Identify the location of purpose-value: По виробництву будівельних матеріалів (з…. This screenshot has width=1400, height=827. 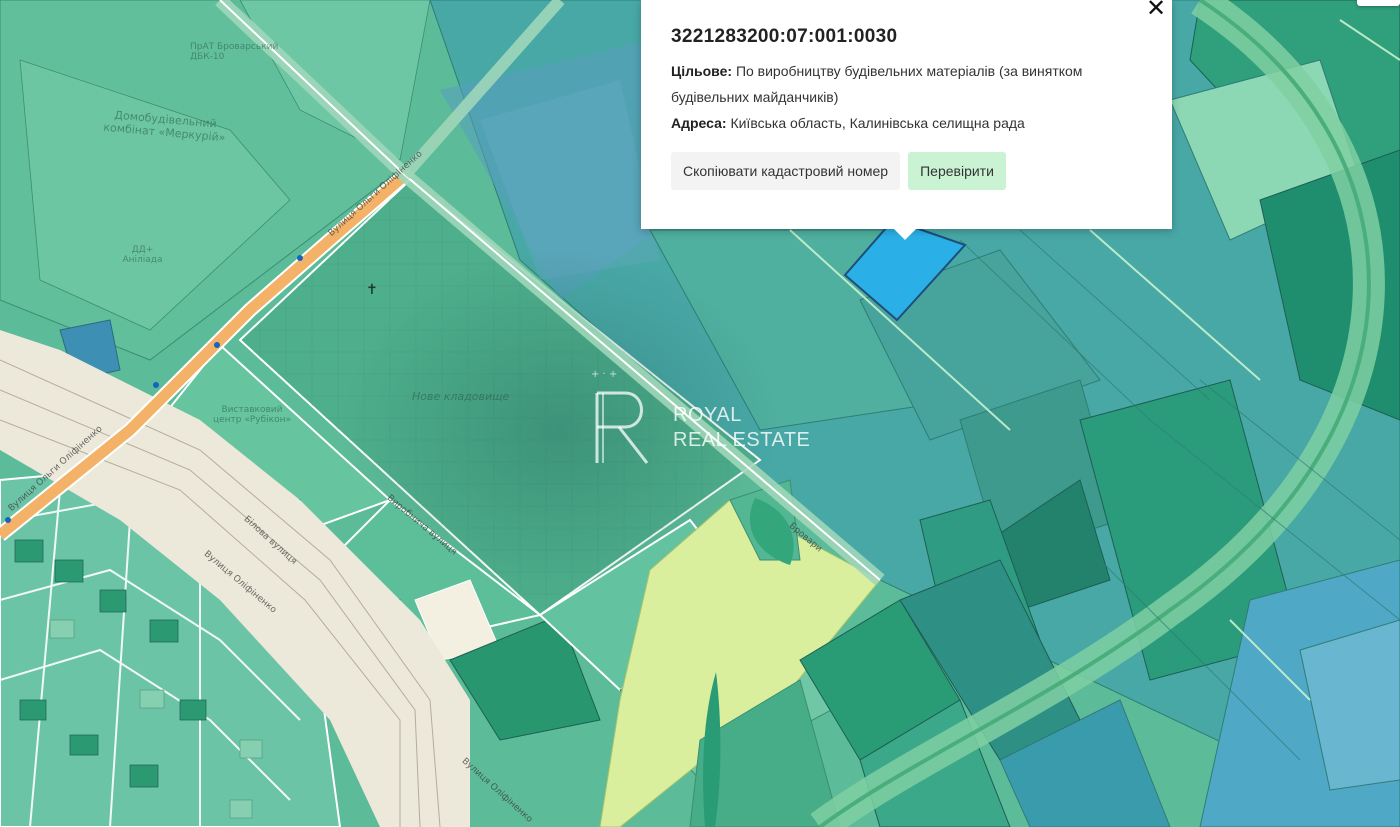
(877, 84).